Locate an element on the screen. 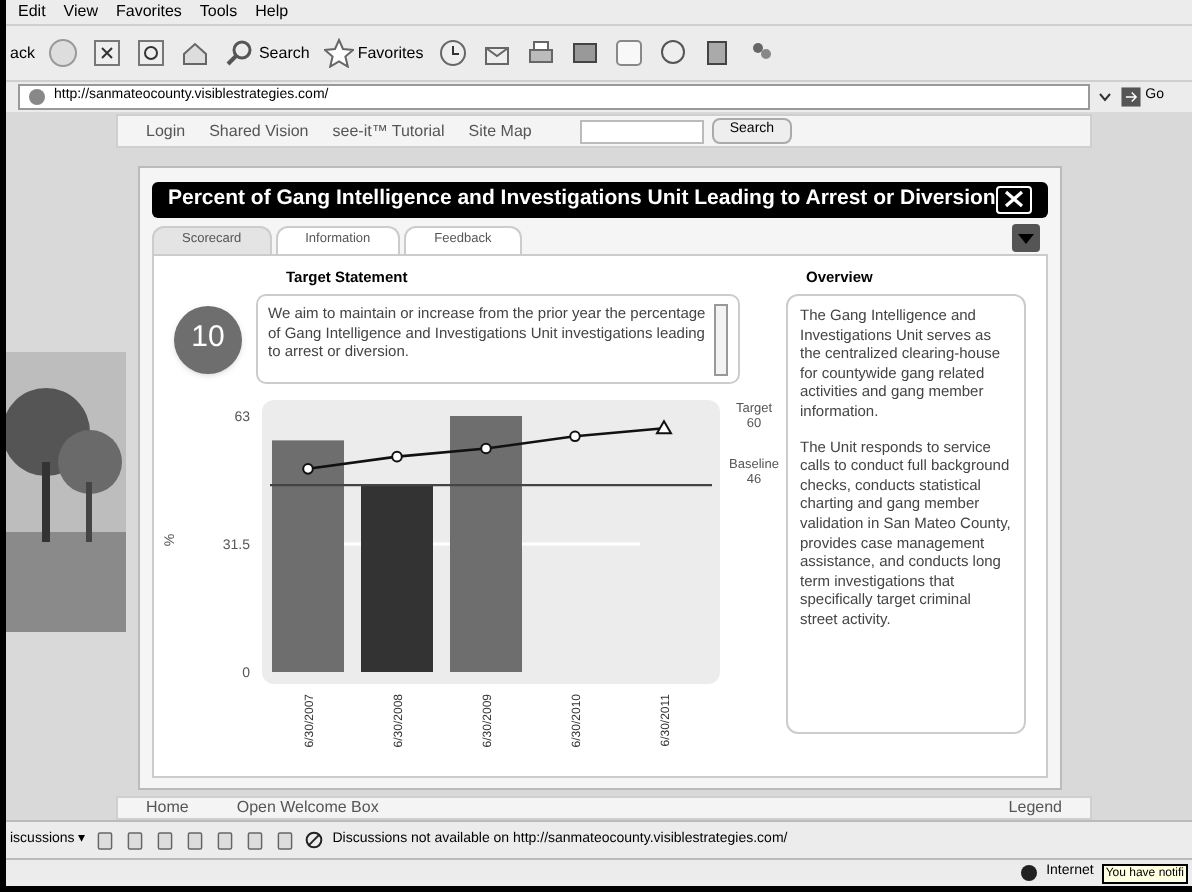 The image size is (1192, 892). menu-item: Tools is located at coordinates (218, 12).